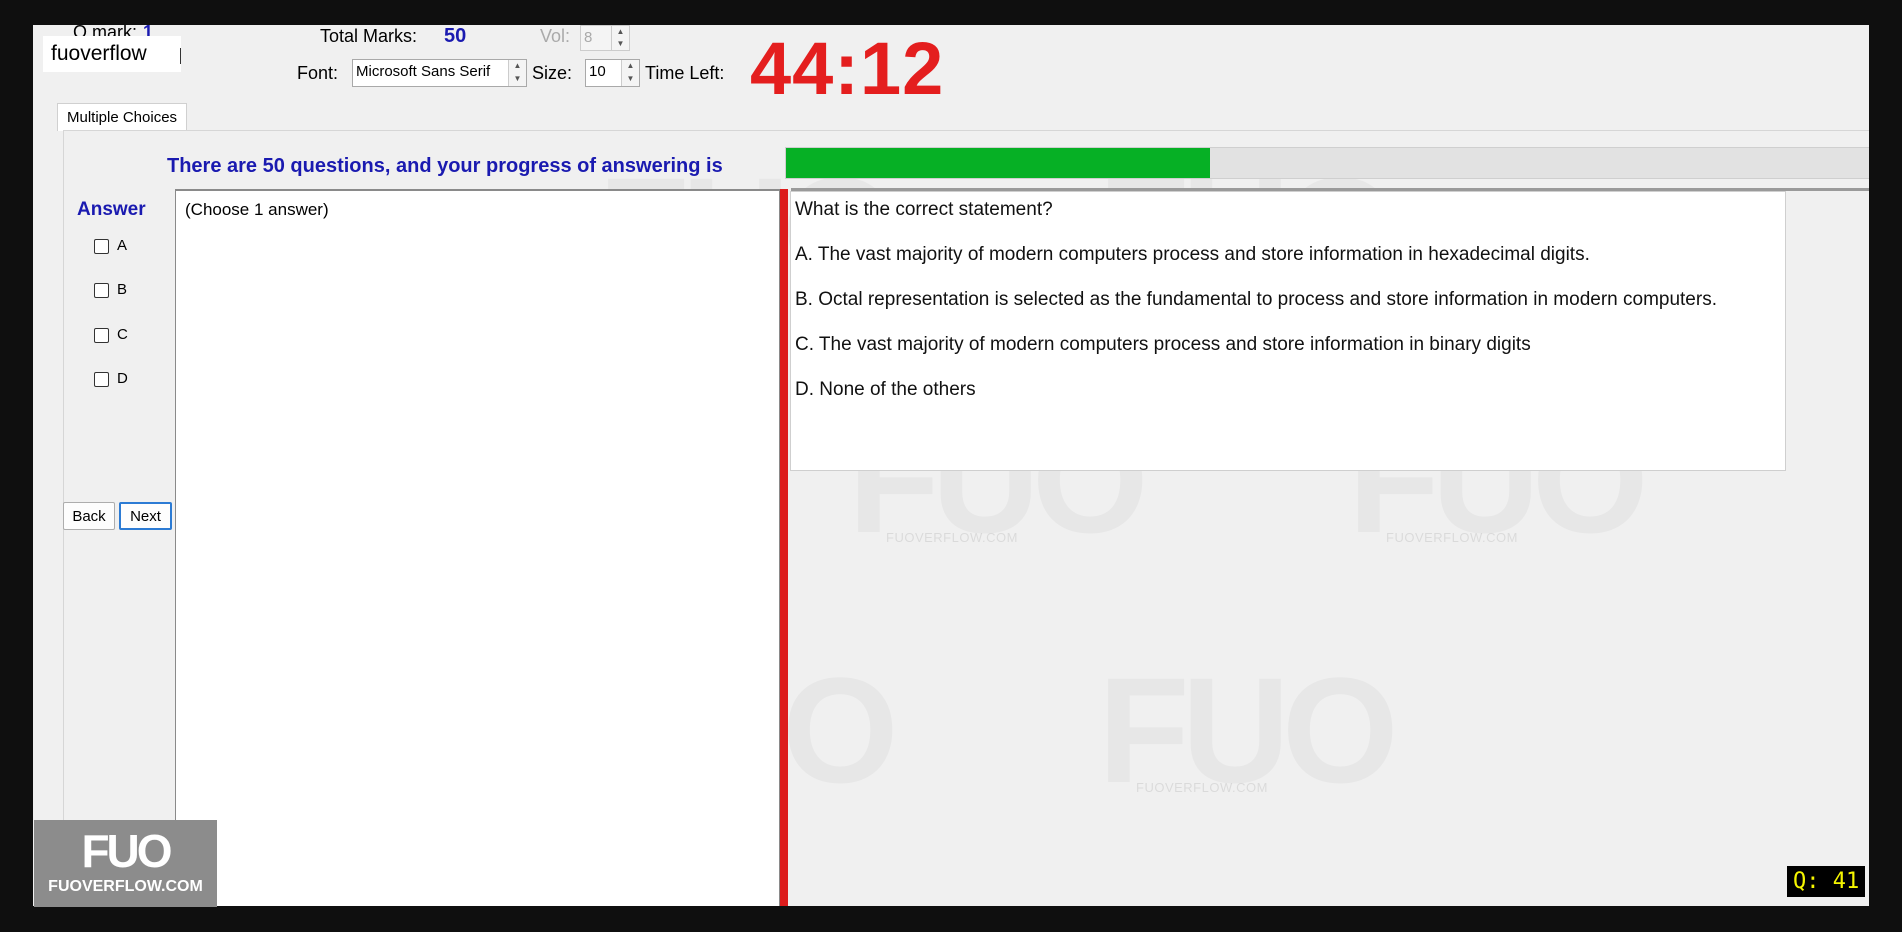  Describe the element at coordinates (122, 117) in the screenshot. I see `tab-multiple-choices: Multiple Choices` at that location.